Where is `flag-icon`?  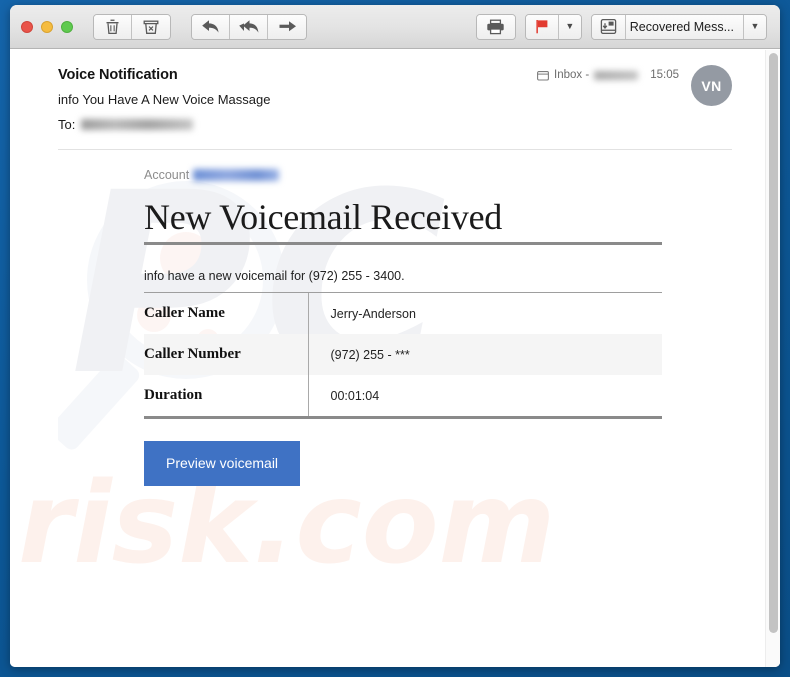 flag-icon is located at coordinates (542, 27).